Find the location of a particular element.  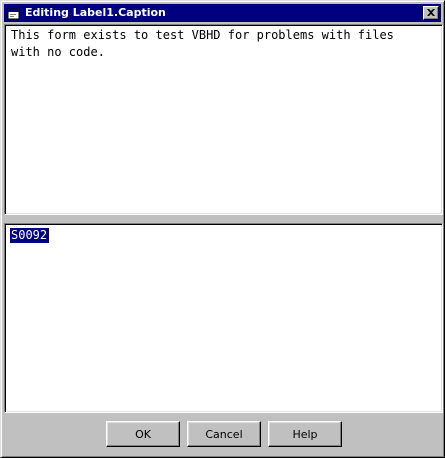

title-bar: Editing Label1.Caption is located at coordinates (222, 13).